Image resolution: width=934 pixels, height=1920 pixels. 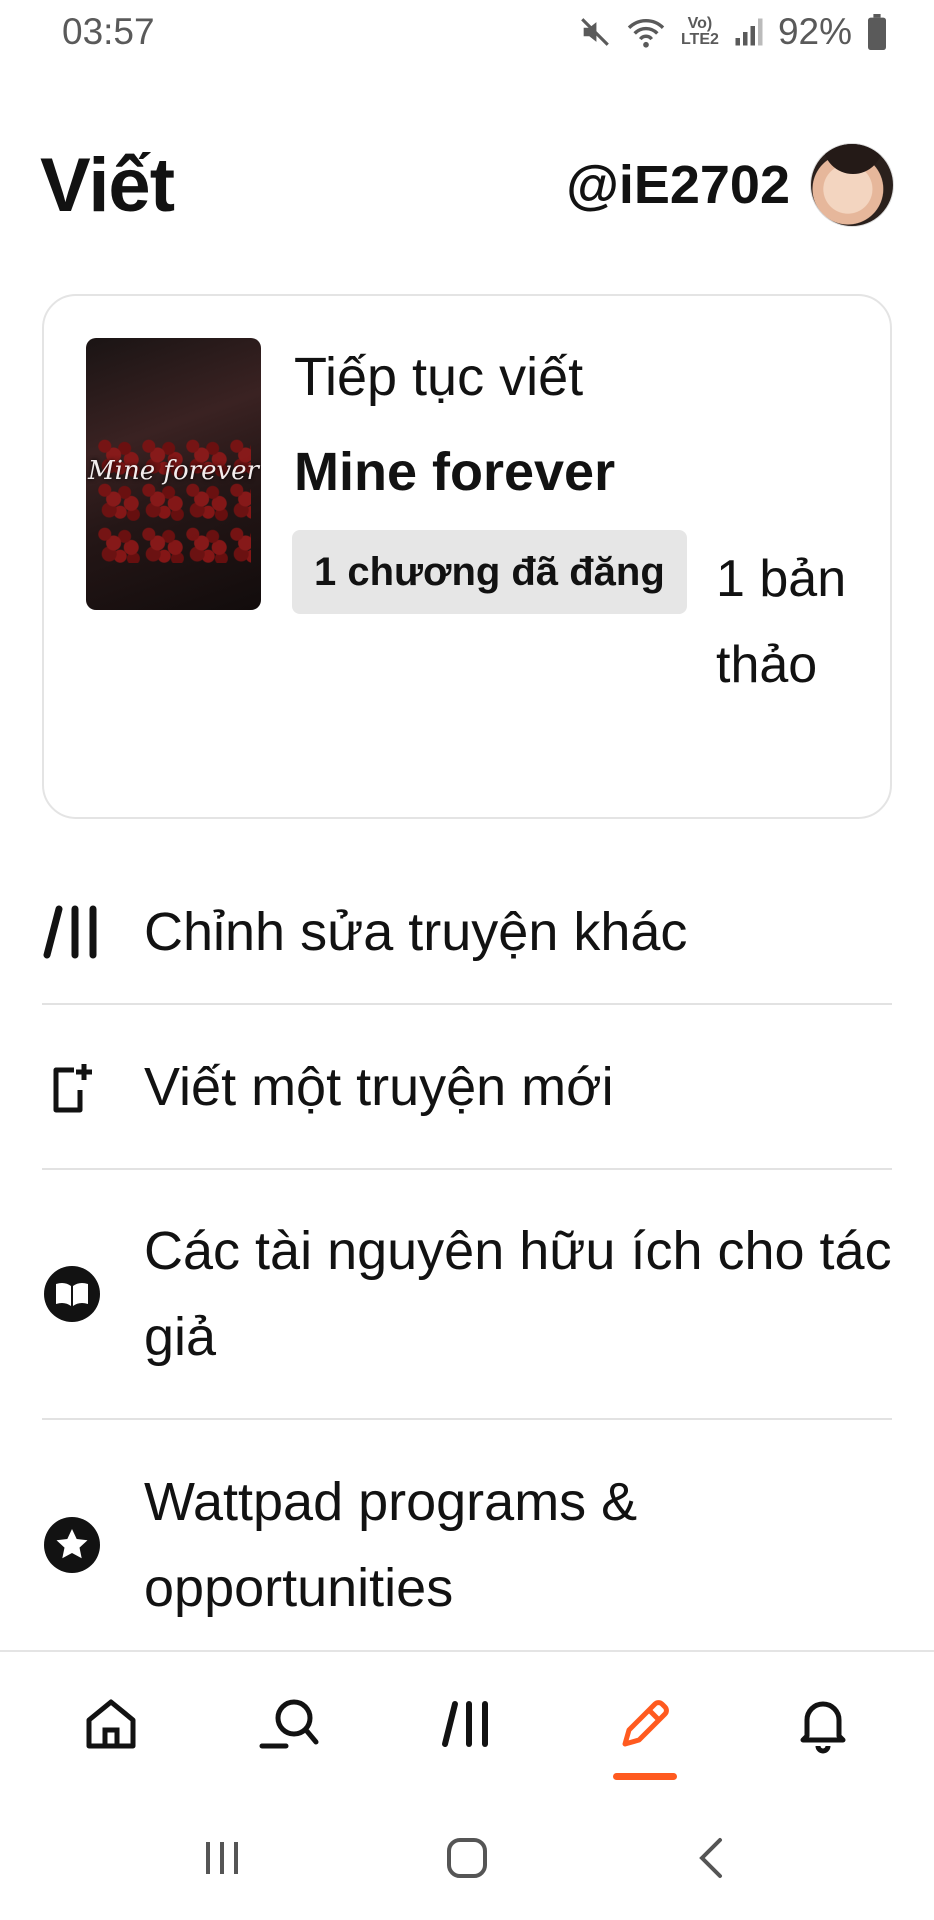 I want to click on library-icon, so click(x=467, y=1726).